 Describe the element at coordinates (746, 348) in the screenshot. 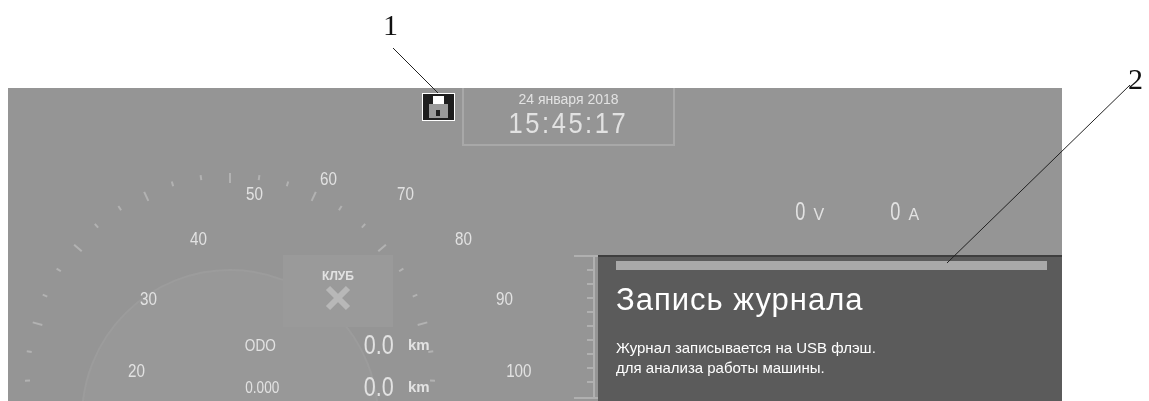

I see `dialog-message: Журнал записывается на USB флэш.` at that location.